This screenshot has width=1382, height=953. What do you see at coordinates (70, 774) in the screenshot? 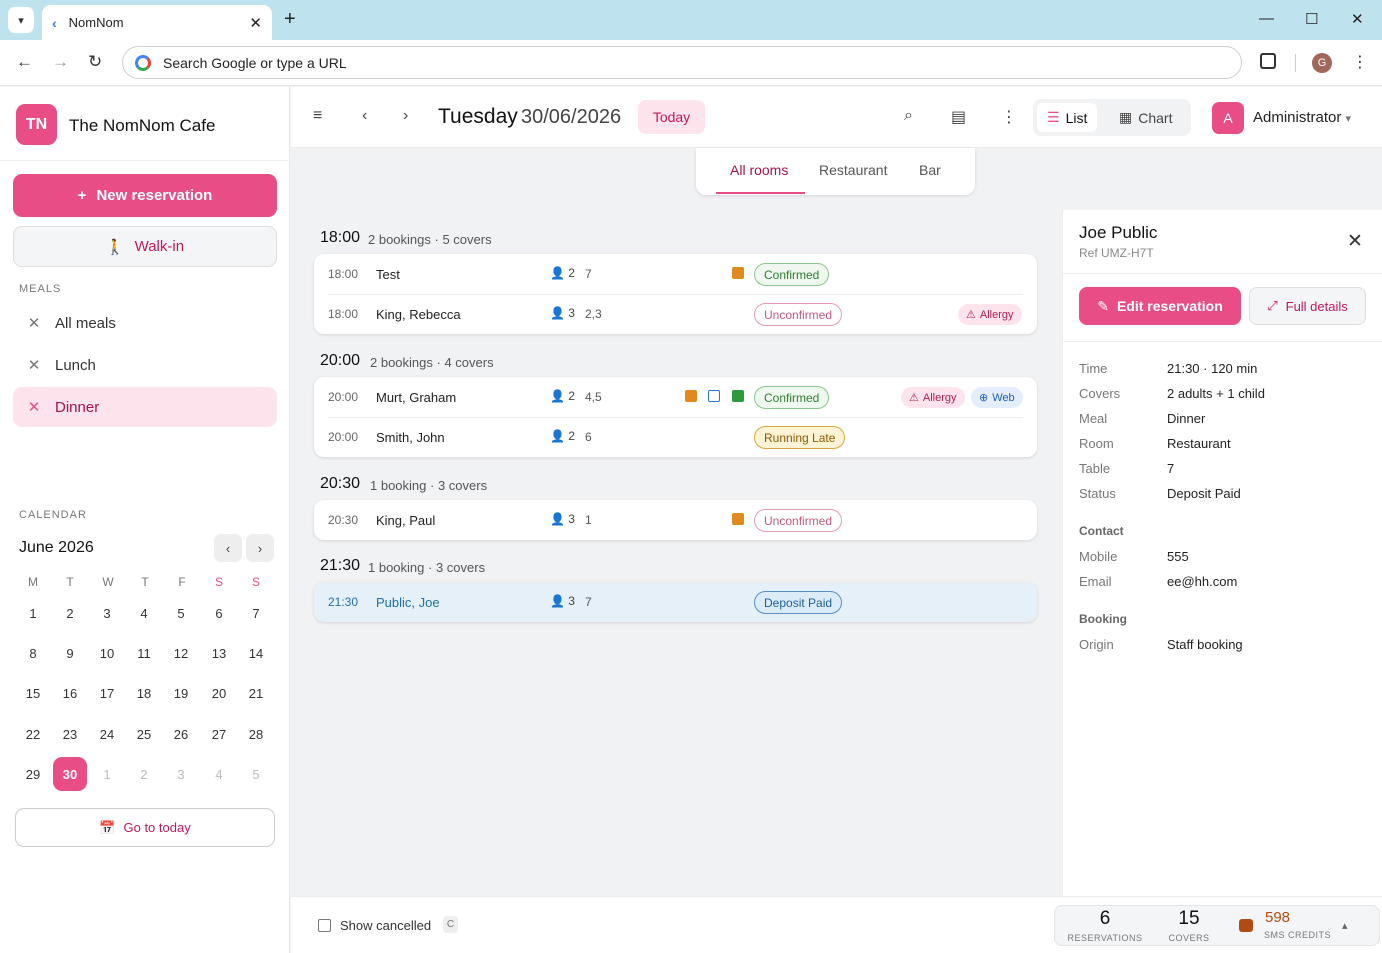
I see `calendar-day: 30` at bounding box center [70, 774].